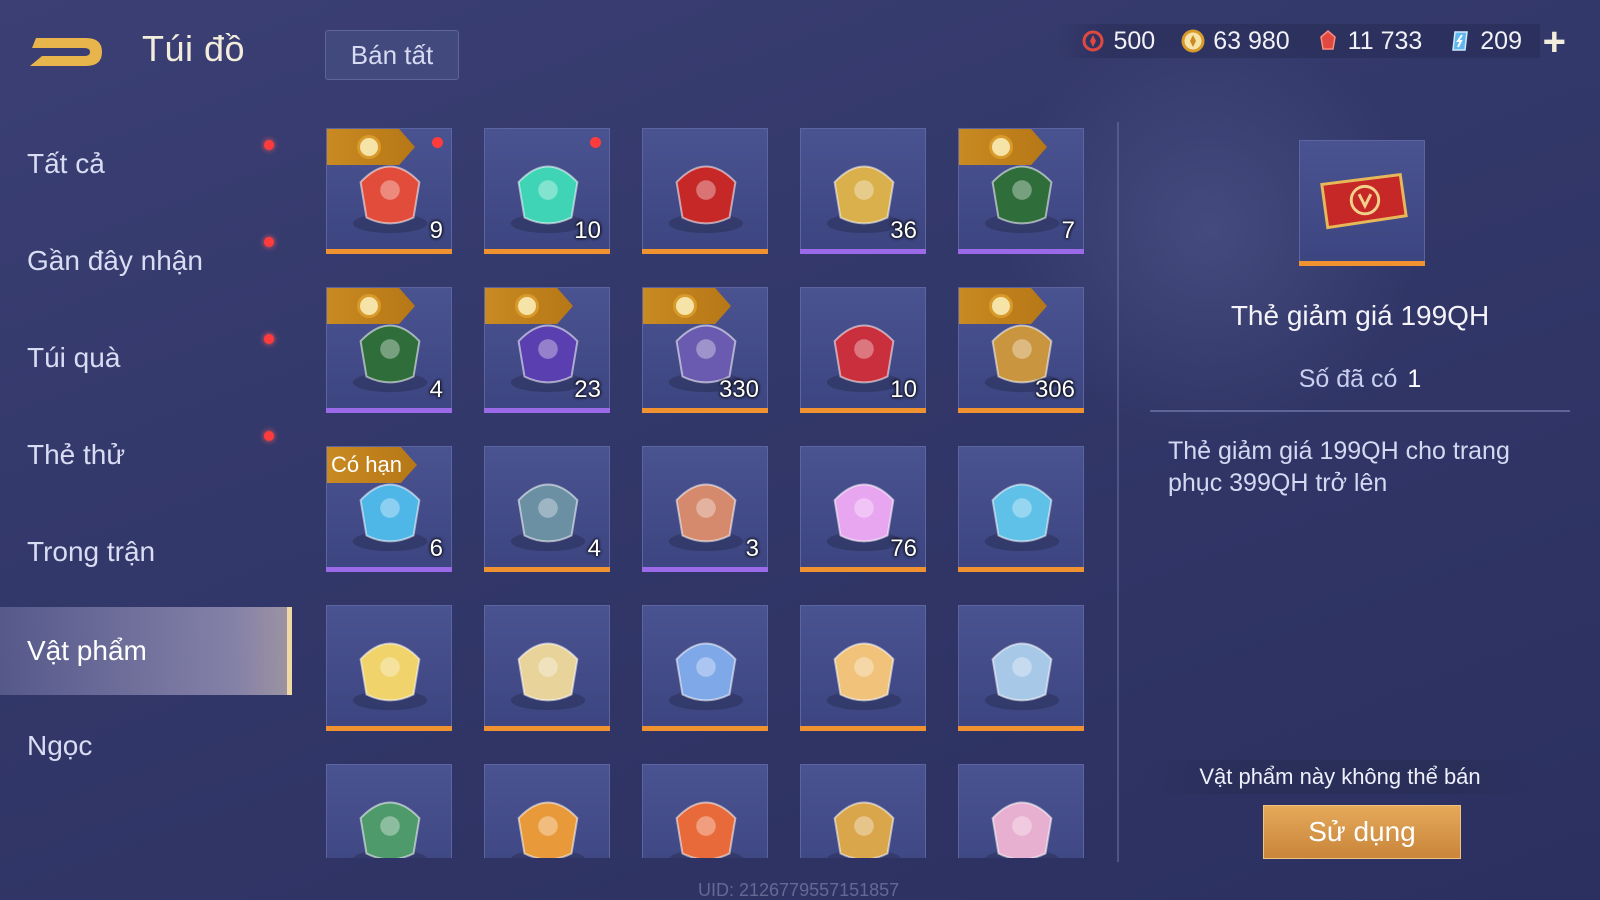 The image size is (1600, 900). What do you see at coordinates (706, 676) in the screenshot?
I see `star-jelly-plate-icon` at bounding box center [706, 676].